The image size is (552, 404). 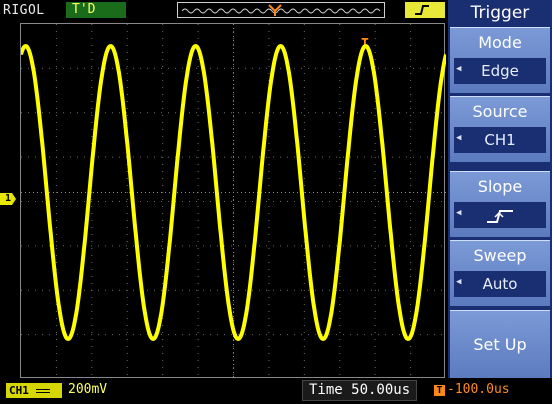 What do you see at coordinates (42, 391) in the screenshot?
I see `dc-coupling-icon` at bounding box center [42, 391].